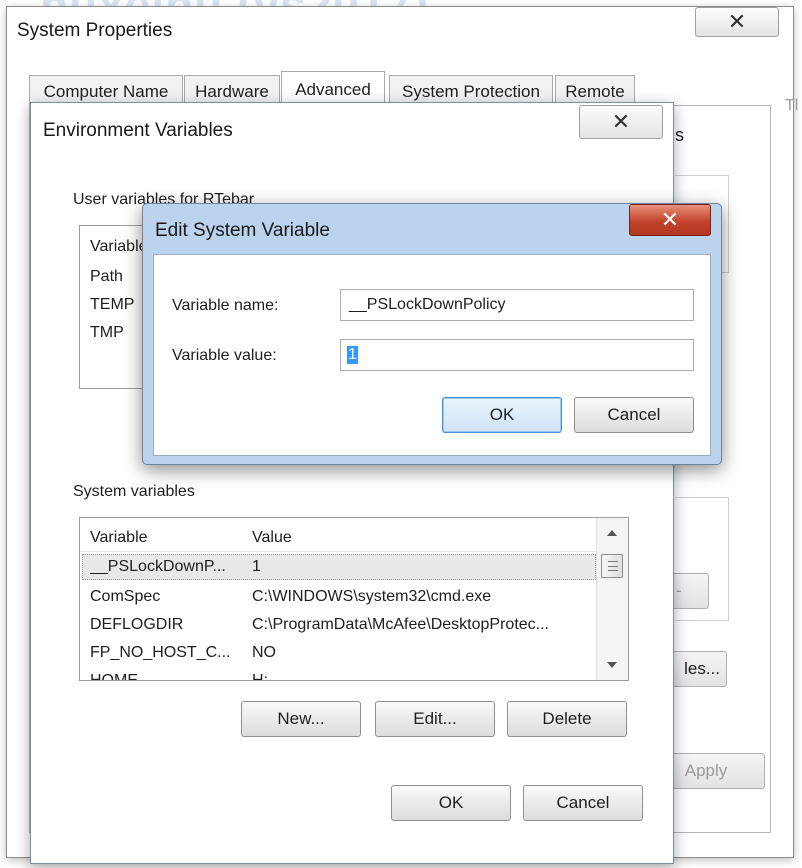 This screenshot has width=802, height=868. What do you see at coordinates (567, 719) in the screenshot?
I see `delete-button: Delete` at bounding box center [567, 719].